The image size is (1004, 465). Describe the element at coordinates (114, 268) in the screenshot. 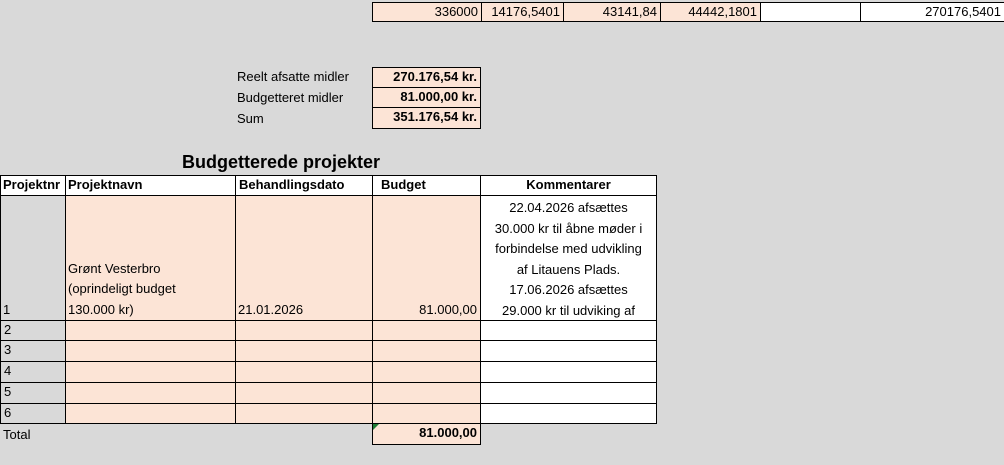

I see `row1-name-line-1: Grønt Vesterbro` at that location.